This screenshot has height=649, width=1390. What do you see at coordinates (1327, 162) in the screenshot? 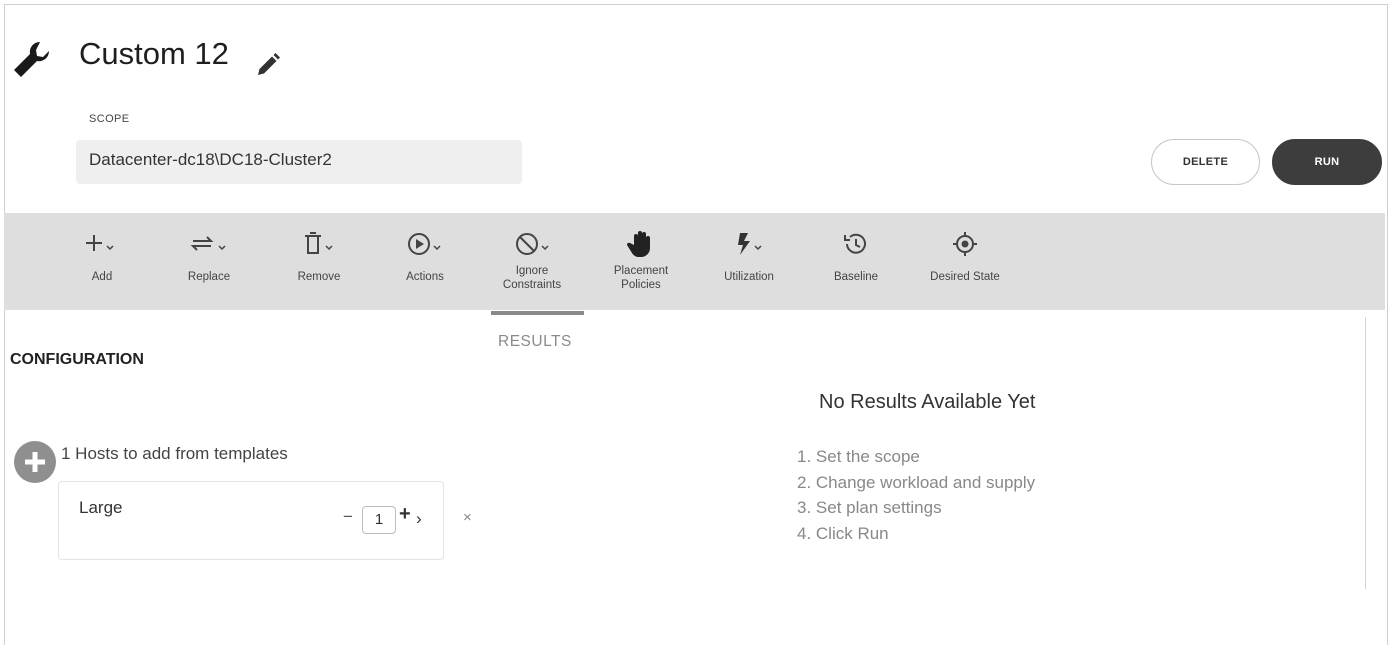
I see `run-button: RUN` at bounding box center [1327, 162].